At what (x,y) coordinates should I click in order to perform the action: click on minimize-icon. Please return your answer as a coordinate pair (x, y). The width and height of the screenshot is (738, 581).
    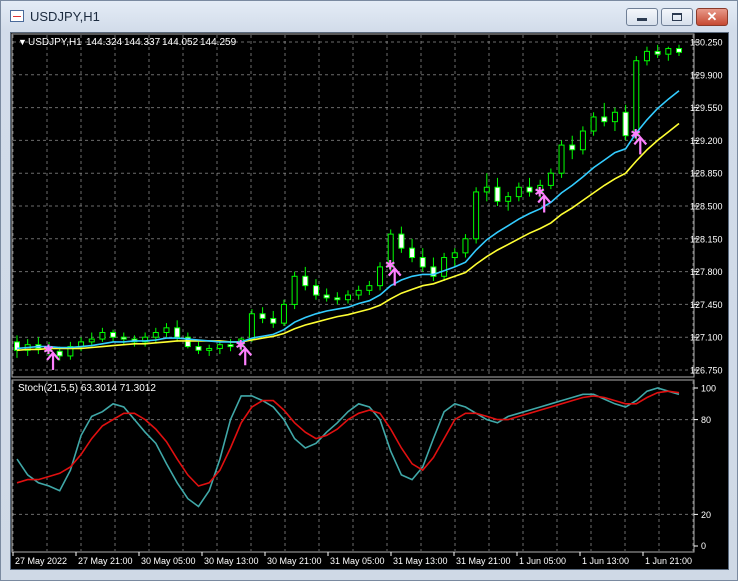
    Looking at the image, I should click on (642, 19).